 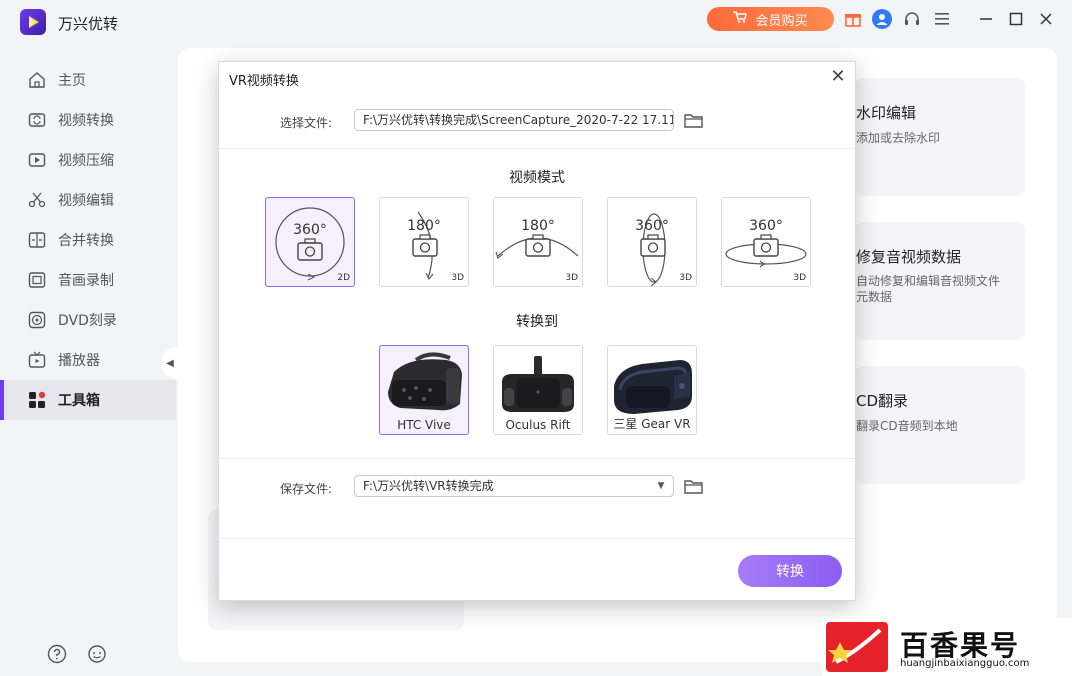 What do you see at coordinates (79, 401) in the screenshot?
I see `sidebar-item-label: 工具箱` at bounding box center [79, 401].